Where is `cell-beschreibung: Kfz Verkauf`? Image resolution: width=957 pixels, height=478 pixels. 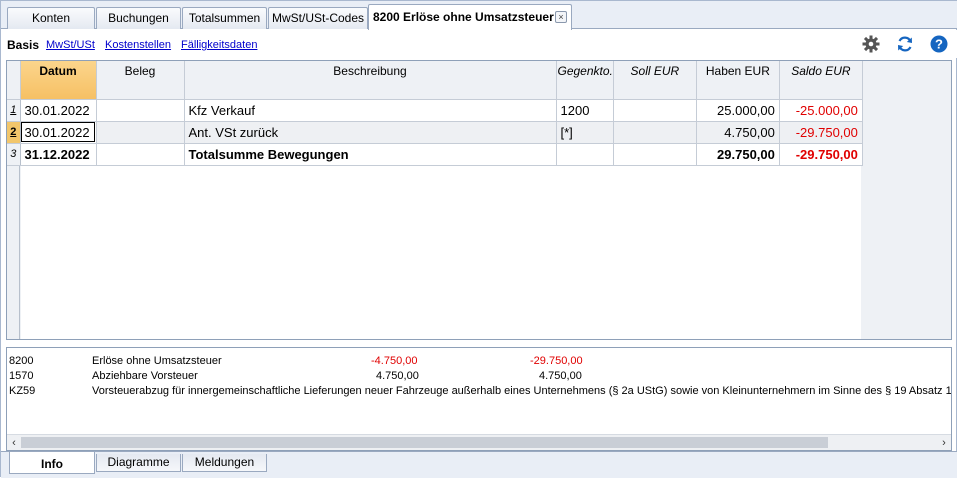
cell-beschreibung: Kfz Verkauf is located at coordinates (370, 110).